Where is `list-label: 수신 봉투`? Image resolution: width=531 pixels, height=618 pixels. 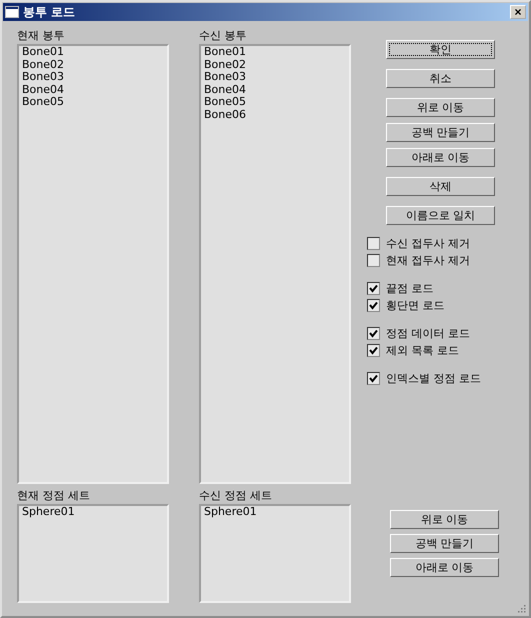
list-label: 수신 봉투 is located at coordinates (223, 36).